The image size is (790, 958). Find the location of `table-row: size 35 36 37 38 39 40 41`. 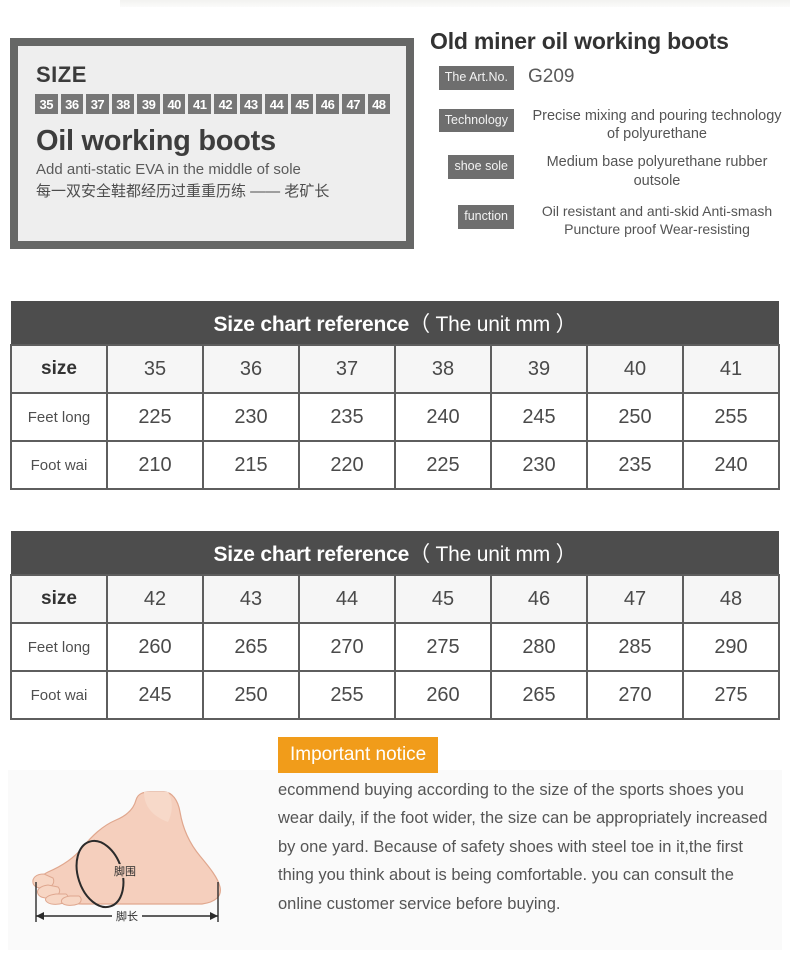

table-row: size 35 36 37 38 39 40 41 is located at coordinates (395, 369).